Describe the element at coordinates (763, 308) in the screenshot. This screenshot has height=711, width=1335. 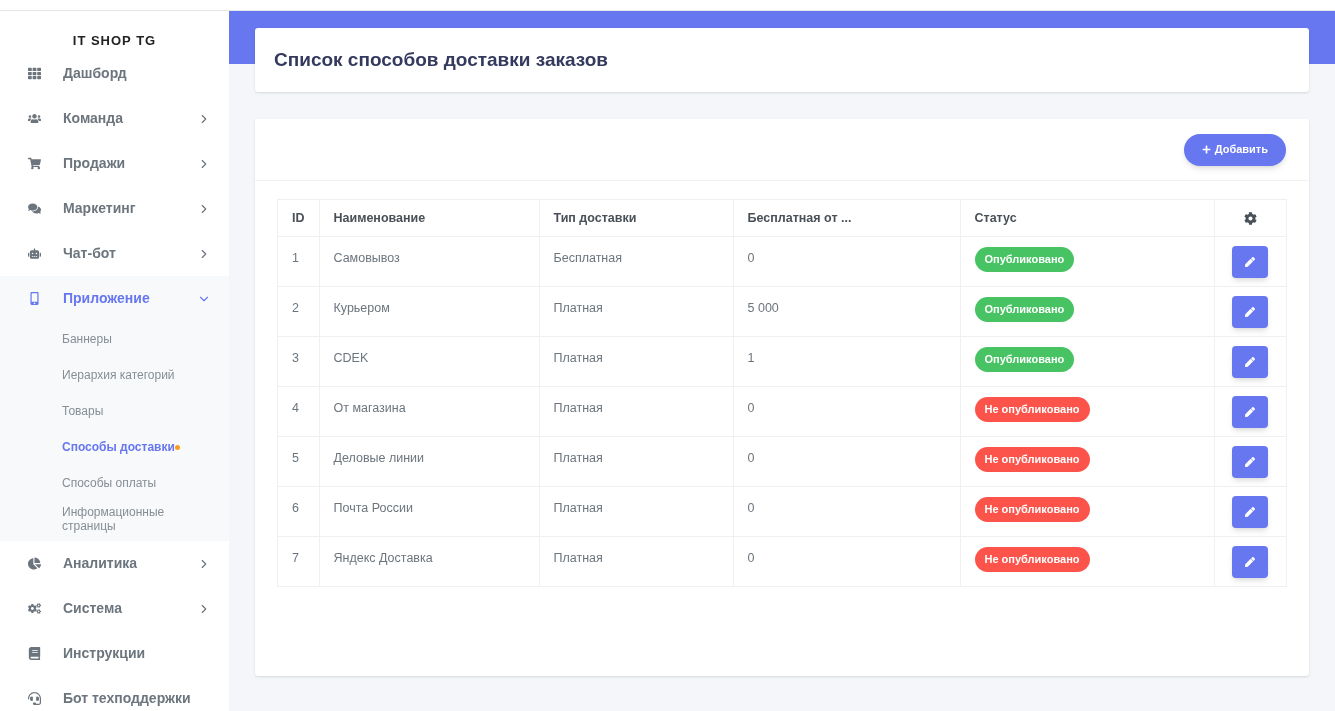
I see `table-cell: 5 000` at that location.